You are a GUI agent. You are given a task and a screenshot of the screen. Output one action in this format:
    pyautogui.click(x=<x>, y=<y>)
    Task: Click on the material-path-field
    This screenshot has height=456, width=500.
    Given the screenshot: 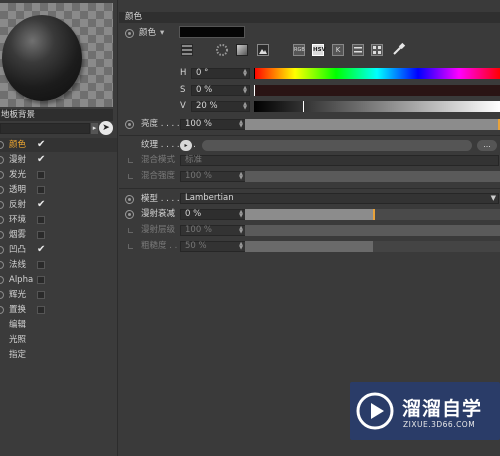 What is the action you would take?
    pyautogui.click(x=45, y=128)
    